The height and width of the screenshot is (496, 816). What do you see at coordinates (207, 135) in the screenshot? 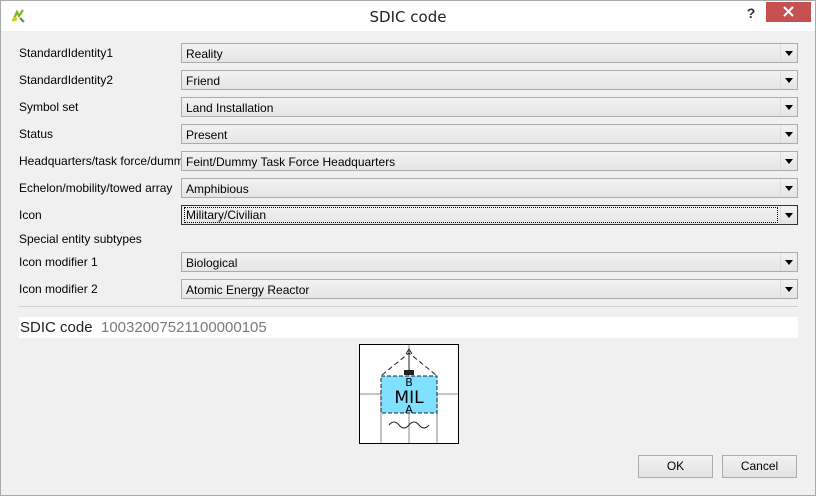
I see `status-value: Present` at bounding box center [207, 135].